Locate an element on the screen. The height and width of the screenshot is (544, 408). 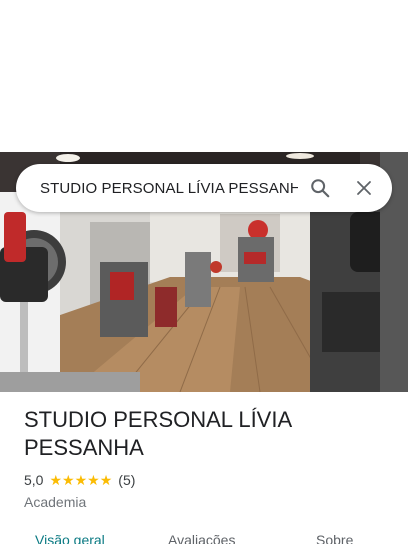
place-category: Academia is located at coordinates (209, 502).